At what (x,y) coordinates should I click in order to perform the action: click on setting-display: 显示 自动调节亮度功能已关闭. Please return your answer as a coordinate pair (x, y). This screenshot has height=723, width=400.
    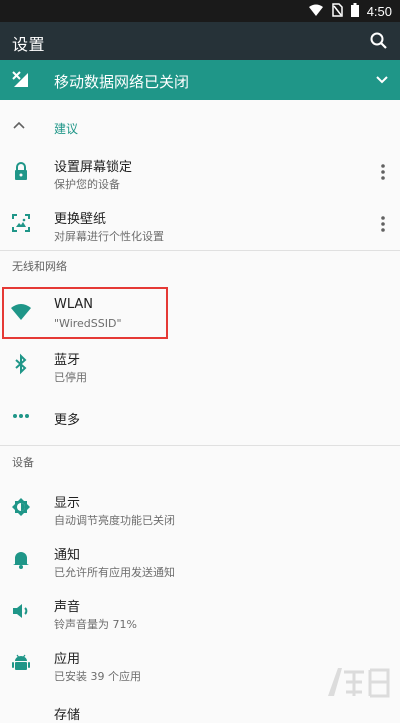
    Looking at the image, I should click on (200, 508).